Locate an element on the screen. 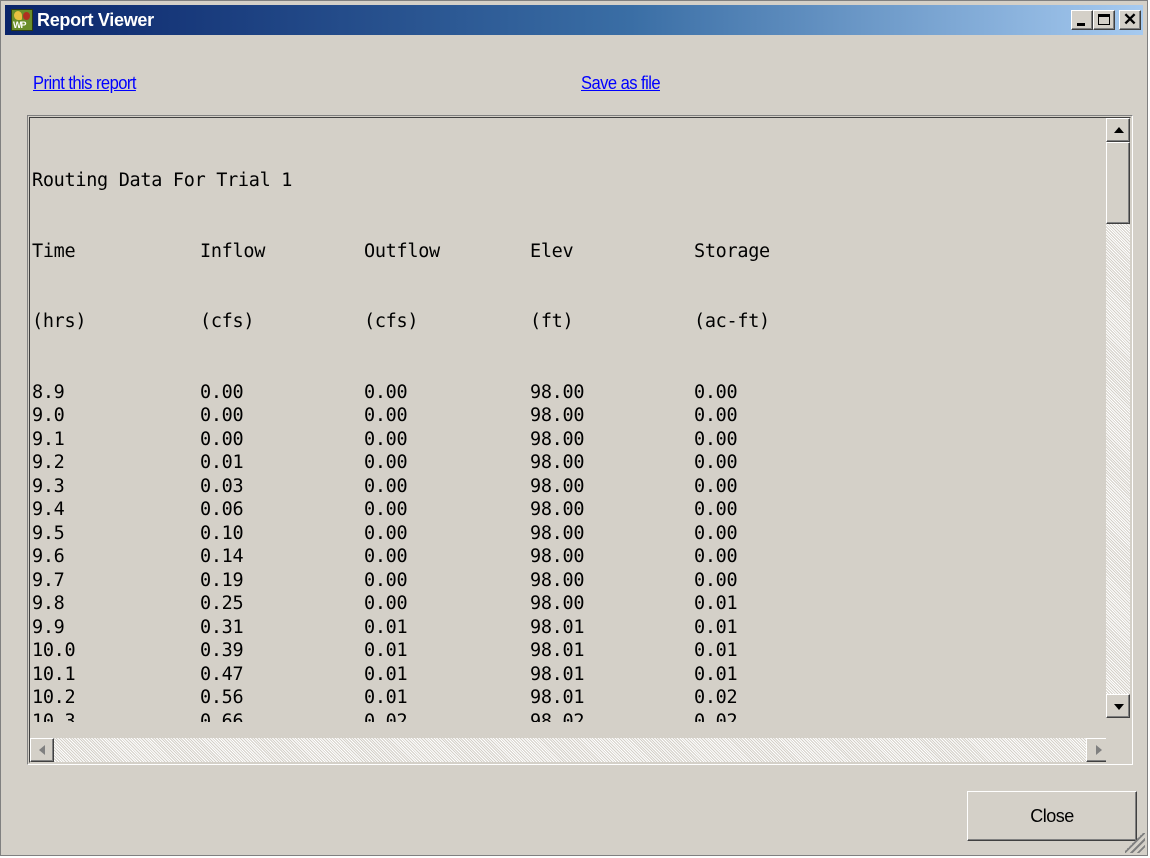 This screenshot has height=858, width=1150. vertical-scrollbar is located at coordinates (1118, 418).